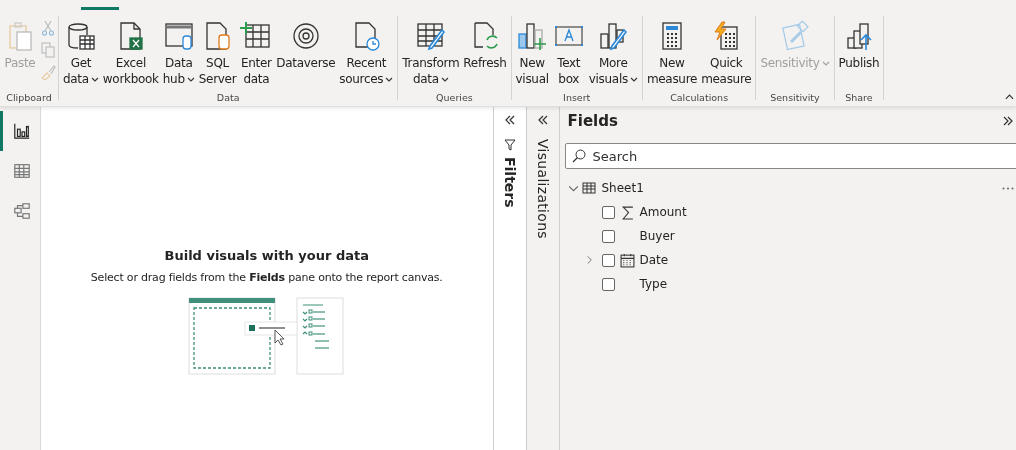 The image size is (1016, 450). I want to click on field-name: Amount, so click(663, 212).